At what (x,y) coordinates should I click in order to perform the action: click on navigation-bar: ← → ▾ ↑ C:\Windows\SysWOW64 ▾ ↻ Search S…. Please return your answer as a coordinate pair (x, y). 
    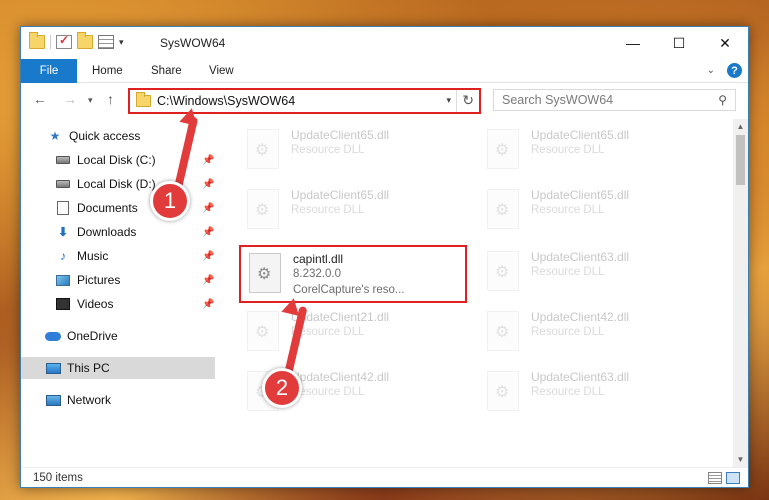
    Looking at the image, I should click on (384, 101).